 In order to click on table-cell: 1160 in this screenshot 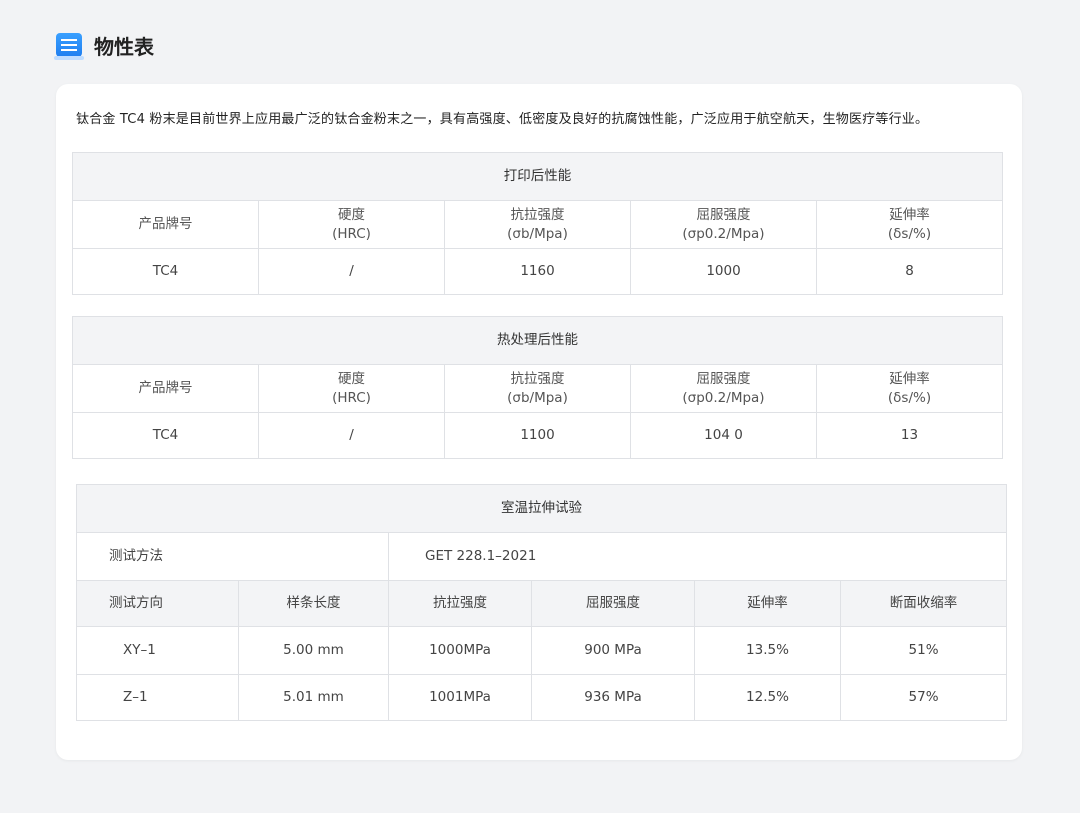, I will do `click(537, 271)`.